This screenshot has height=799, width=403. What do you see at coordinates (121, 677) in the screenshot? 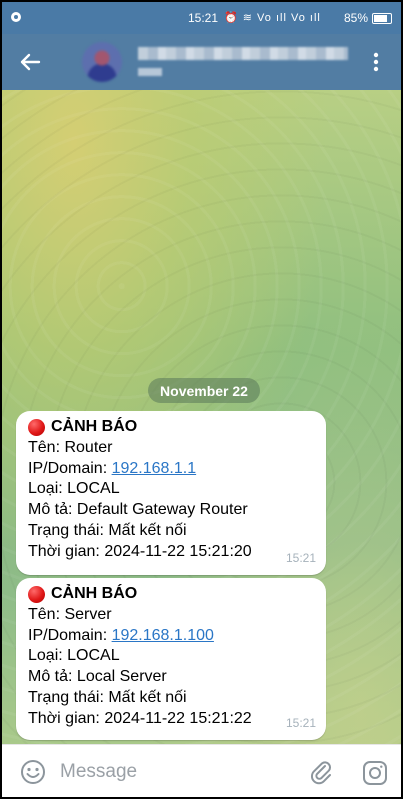
I see `desc-value: Local Server` at bounding box center [121, 677].